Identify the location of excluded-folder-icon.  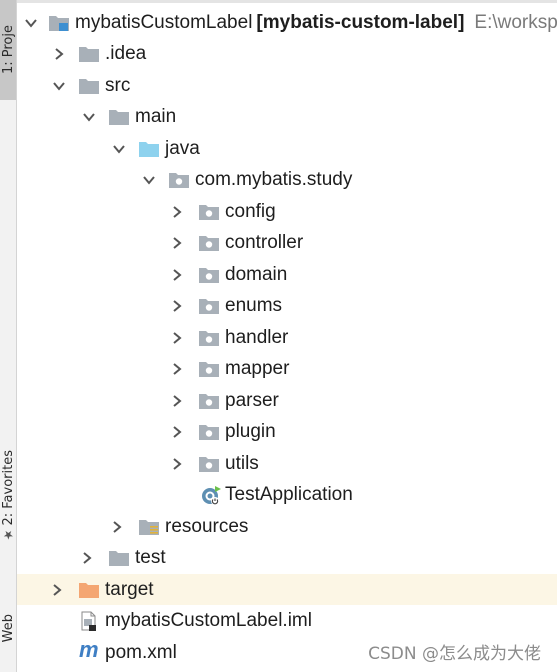
(89, 590).